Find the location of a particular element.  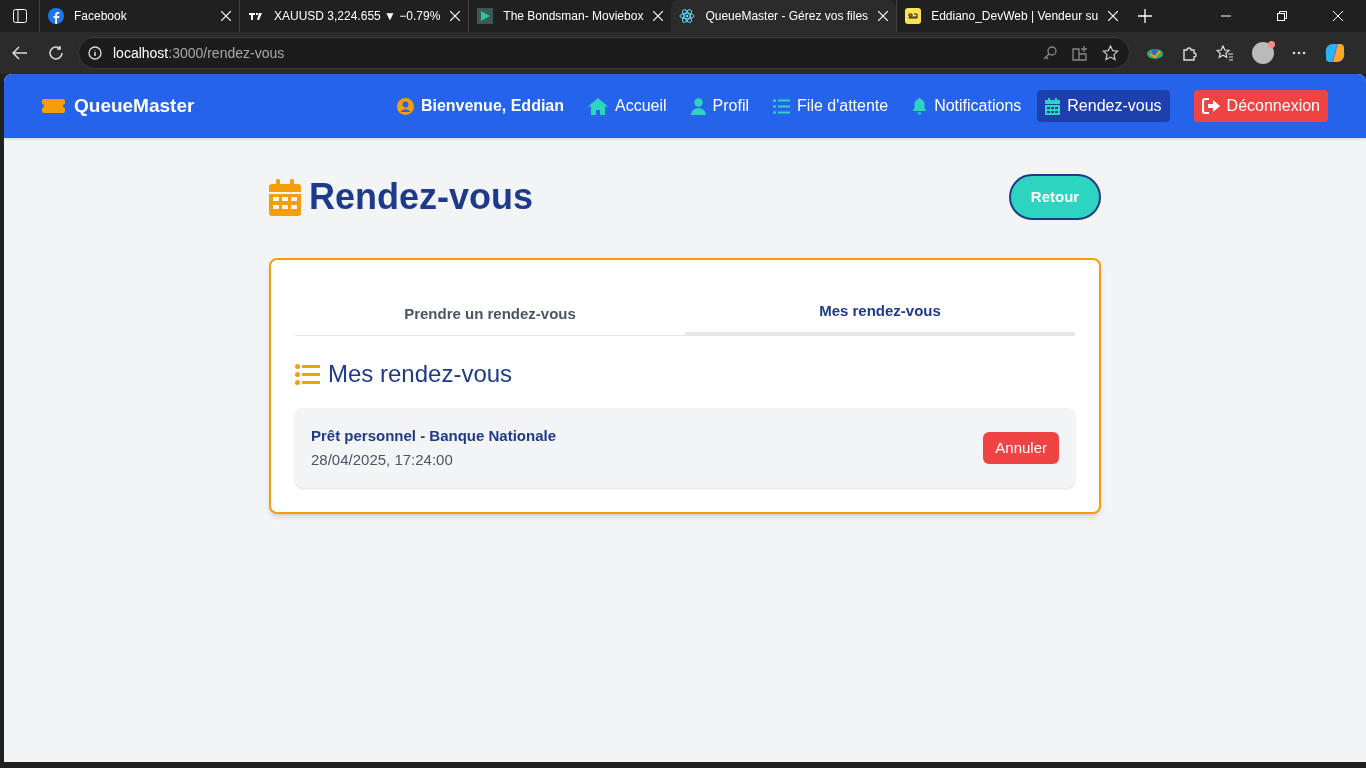

nav-link: File d'attente is located at coordinates (831, 106).